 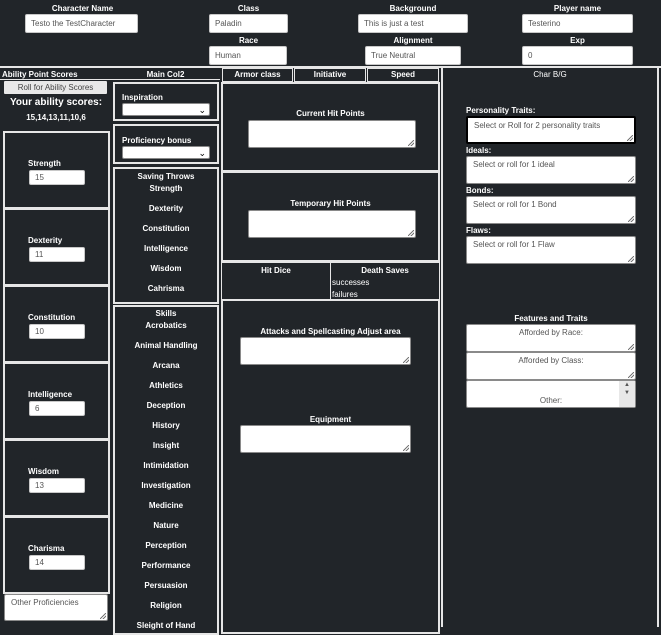 What do you see at coordinates (157, 140) in the screenshot?
I see `proficiency-bonus-label: Proficiency bonus` at bounding box center [157, 140].